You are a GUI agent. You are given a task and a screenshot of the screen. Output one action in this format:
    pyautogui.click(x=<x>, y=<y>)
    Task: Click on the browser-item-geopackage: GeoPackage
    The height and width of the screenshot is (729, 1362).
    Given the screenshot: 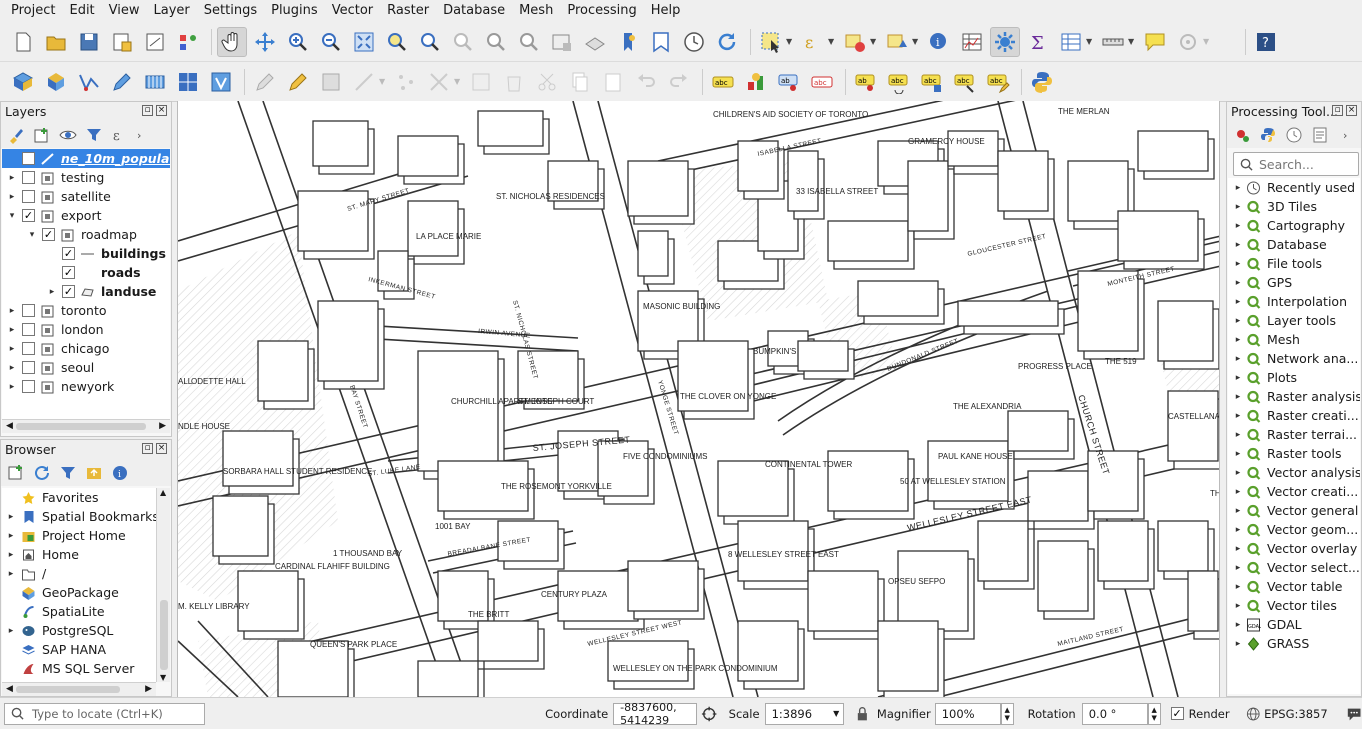 What is the action you would take?
    pyautogui.click(x=79, y=592)
    